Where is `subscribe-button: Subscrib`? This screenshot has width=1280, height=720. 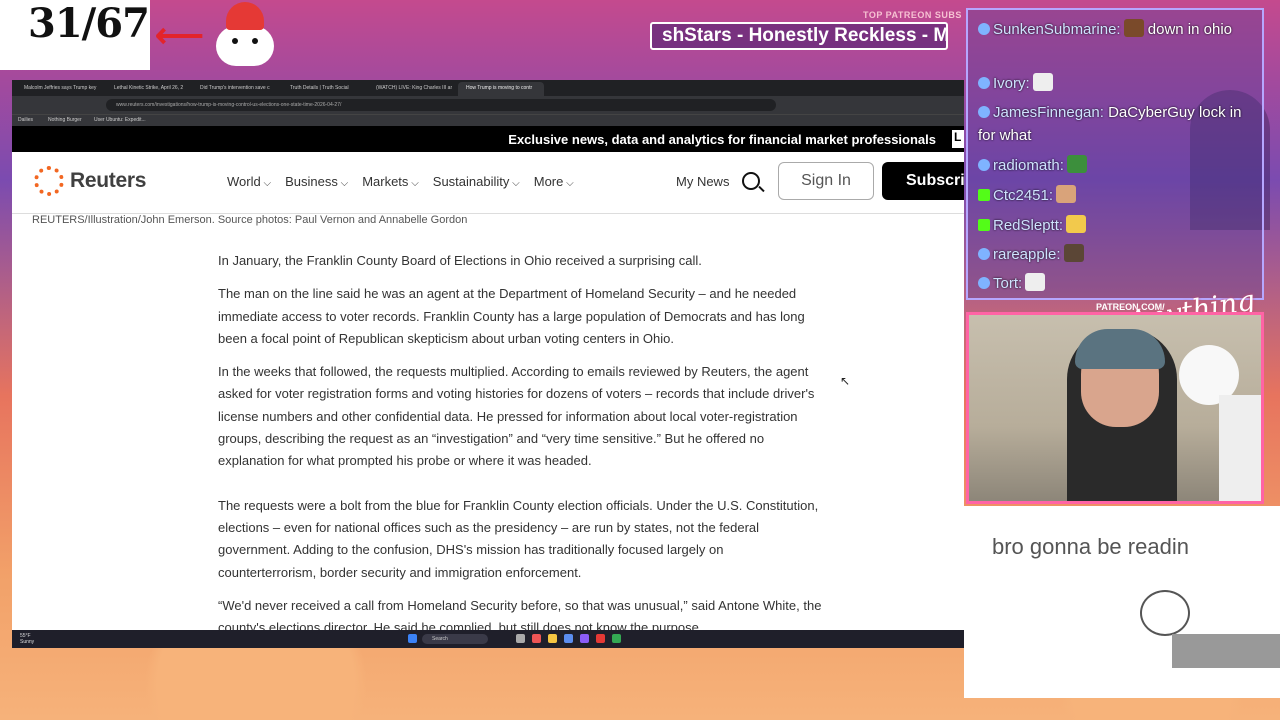 subscribe-button: Subscrib is located at coordinates (923, 181).